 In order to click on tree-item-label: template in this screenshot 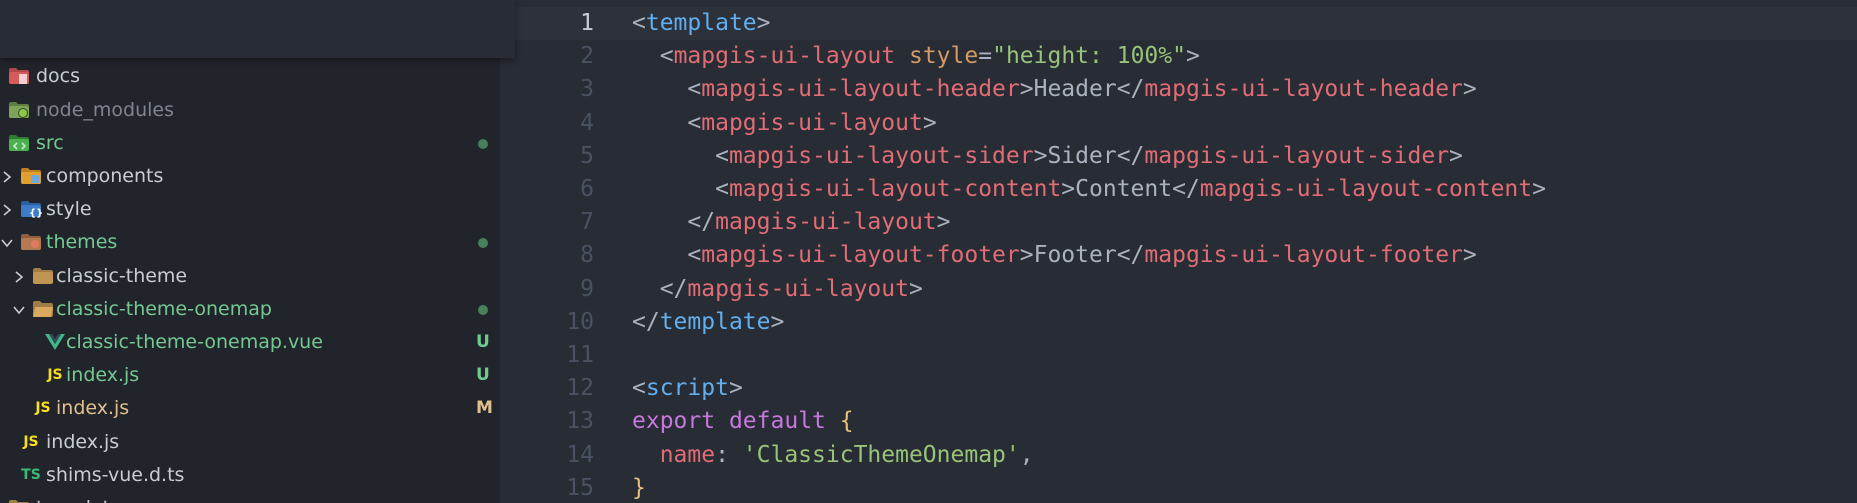, I will do `click(79, 500)`.